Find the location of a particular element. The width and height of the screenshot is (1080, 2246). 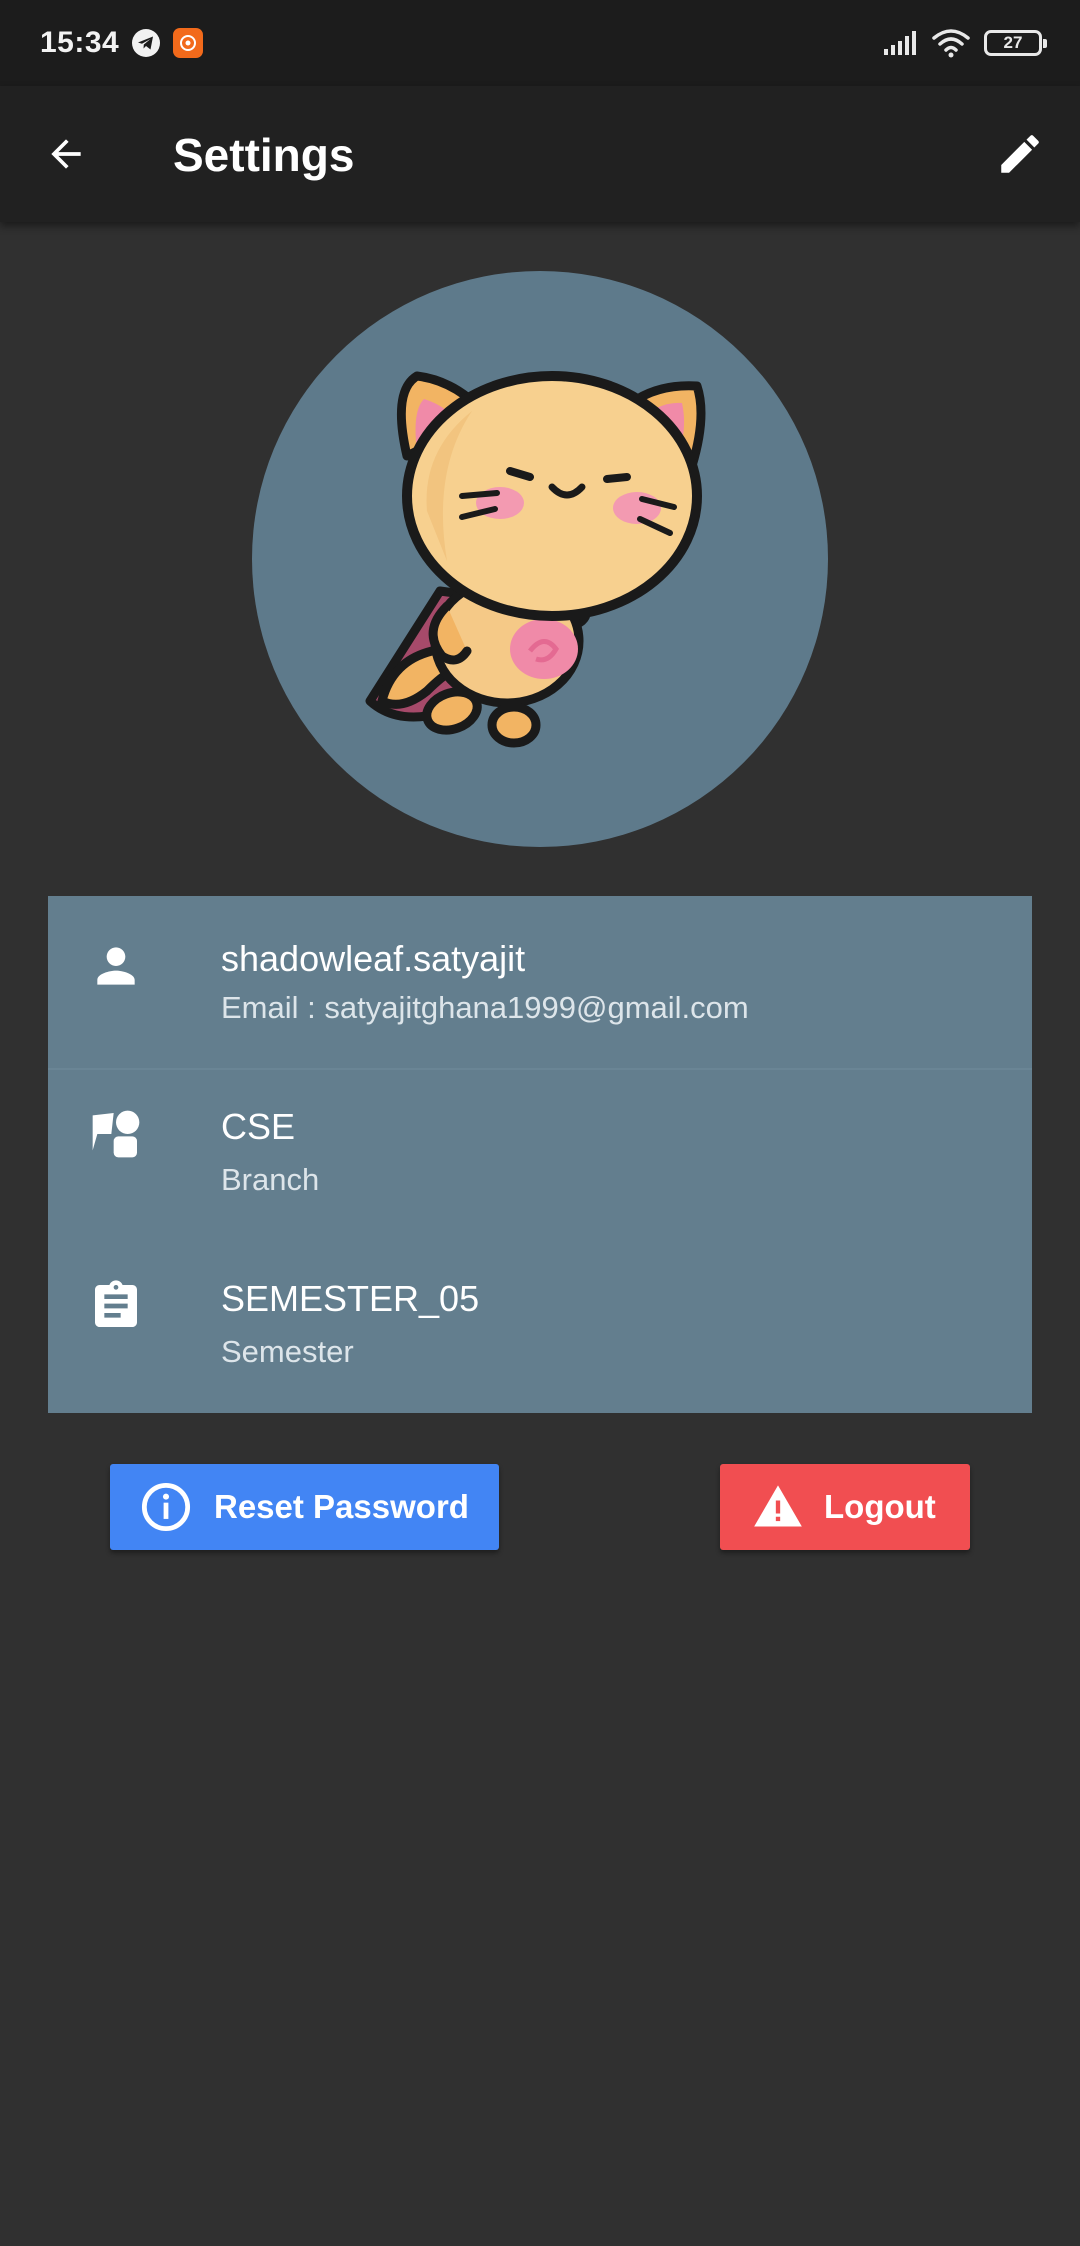

page-title: Settings is located at coordinates (264, 155).